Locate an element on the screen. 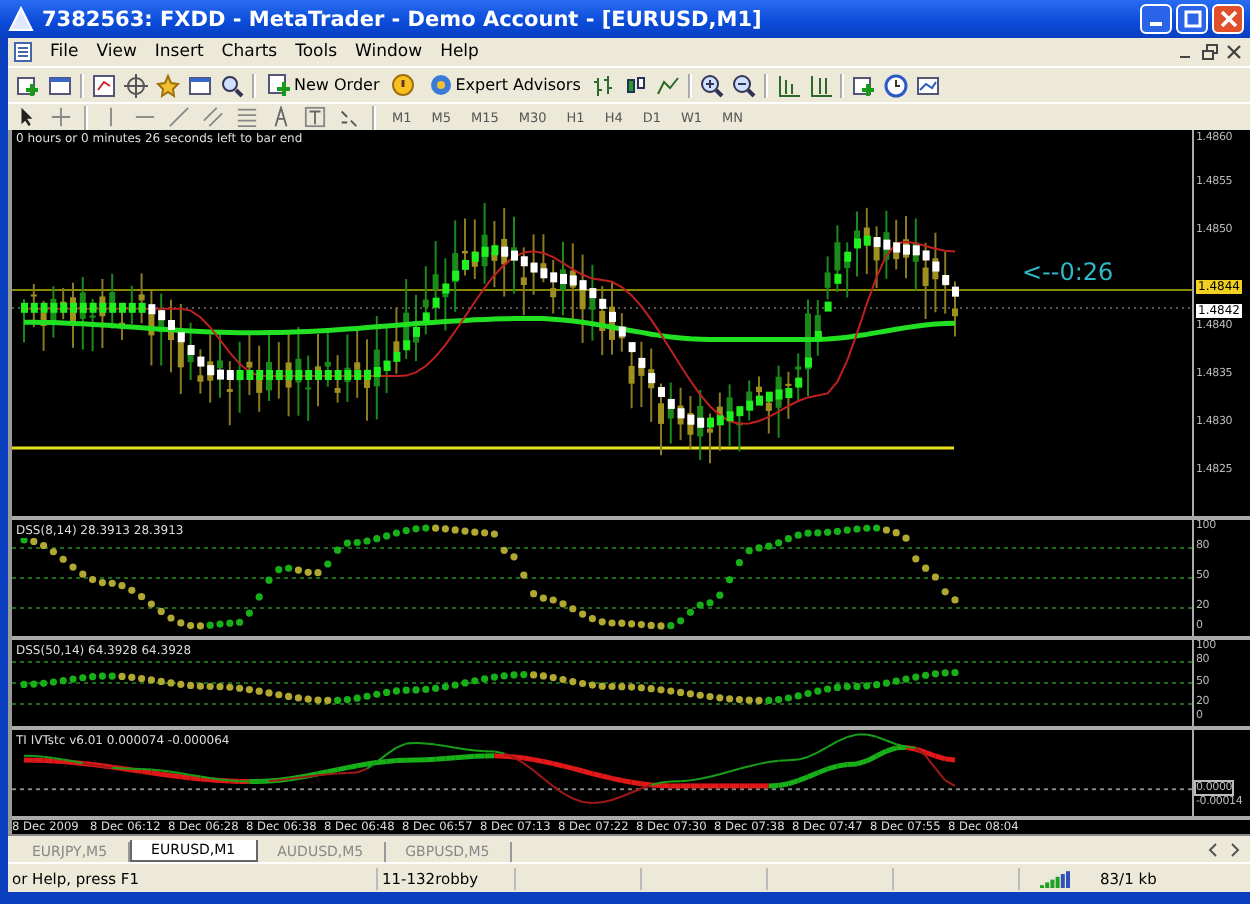 The width and height of the screenshot is (1250, 904). zoom-icon is located at coordinates (232, 85).